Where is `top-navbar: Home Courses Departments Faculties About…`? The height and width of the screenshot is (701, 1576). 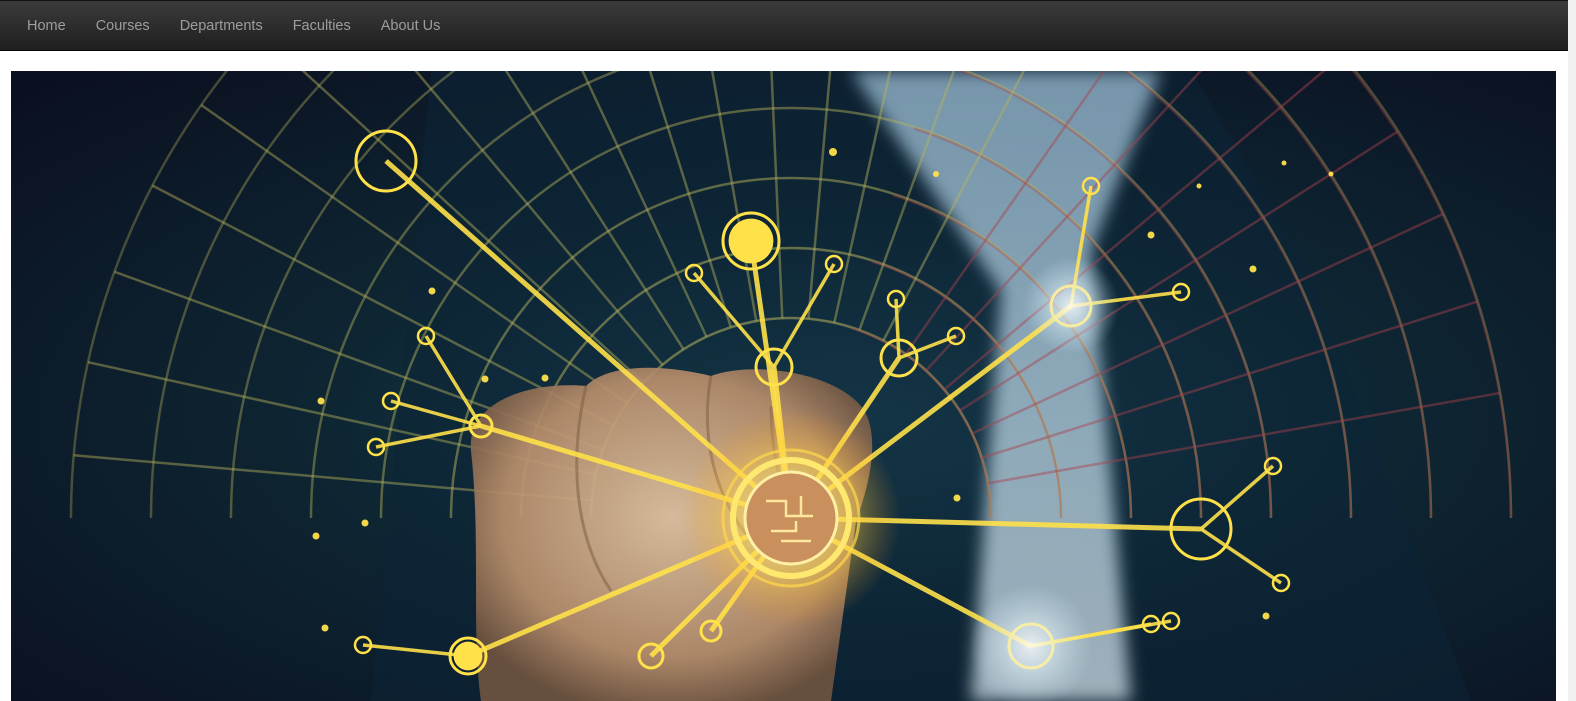
top-navbar: Home Courses Departments Faculties About… is located at coordinates (784, 25).